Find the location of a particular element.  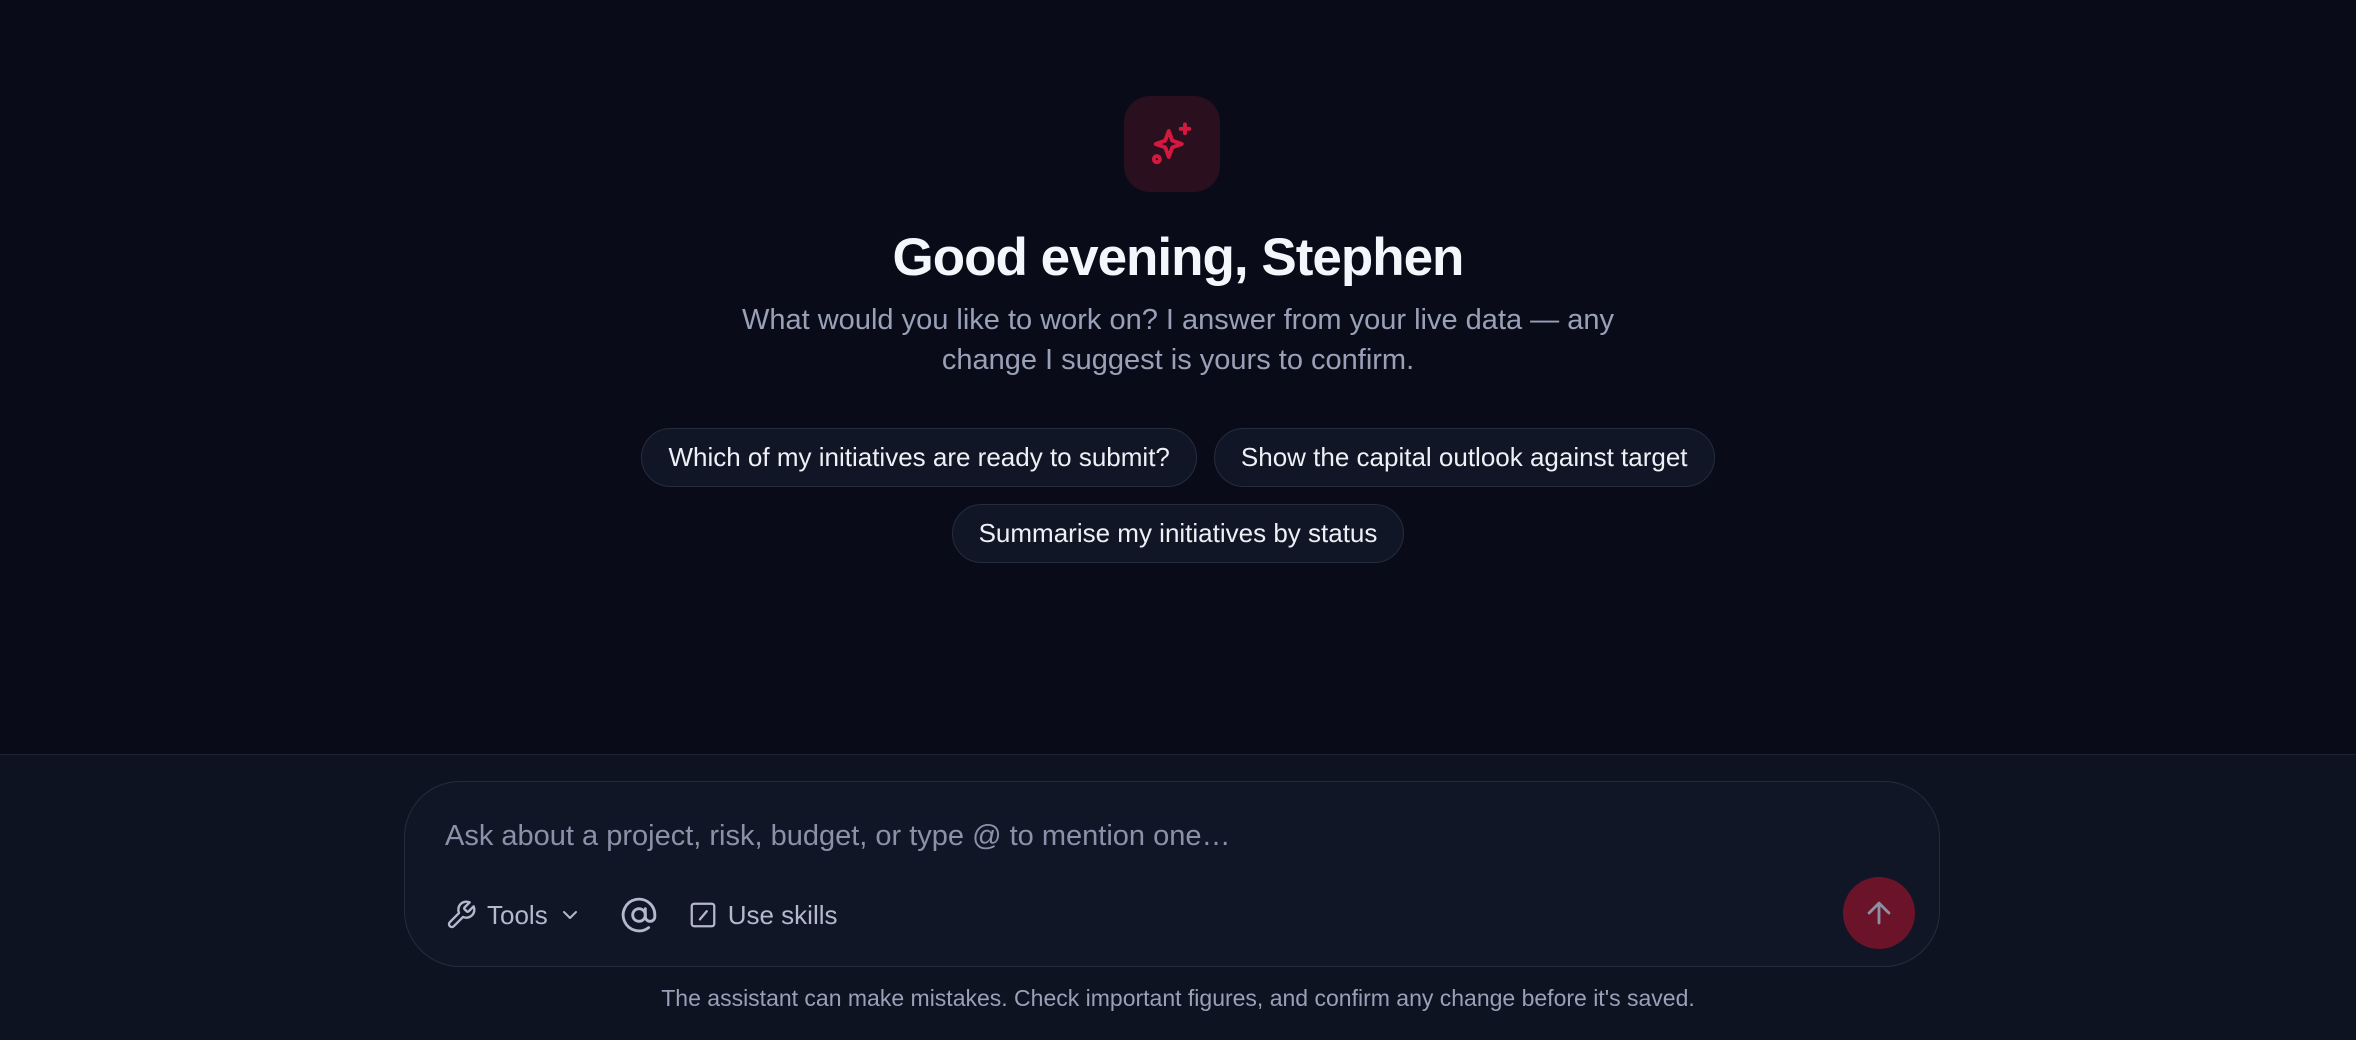

suggestion-chip-summarise-status: Summarise my initiatives by status is located at coordinates (1178, 533).